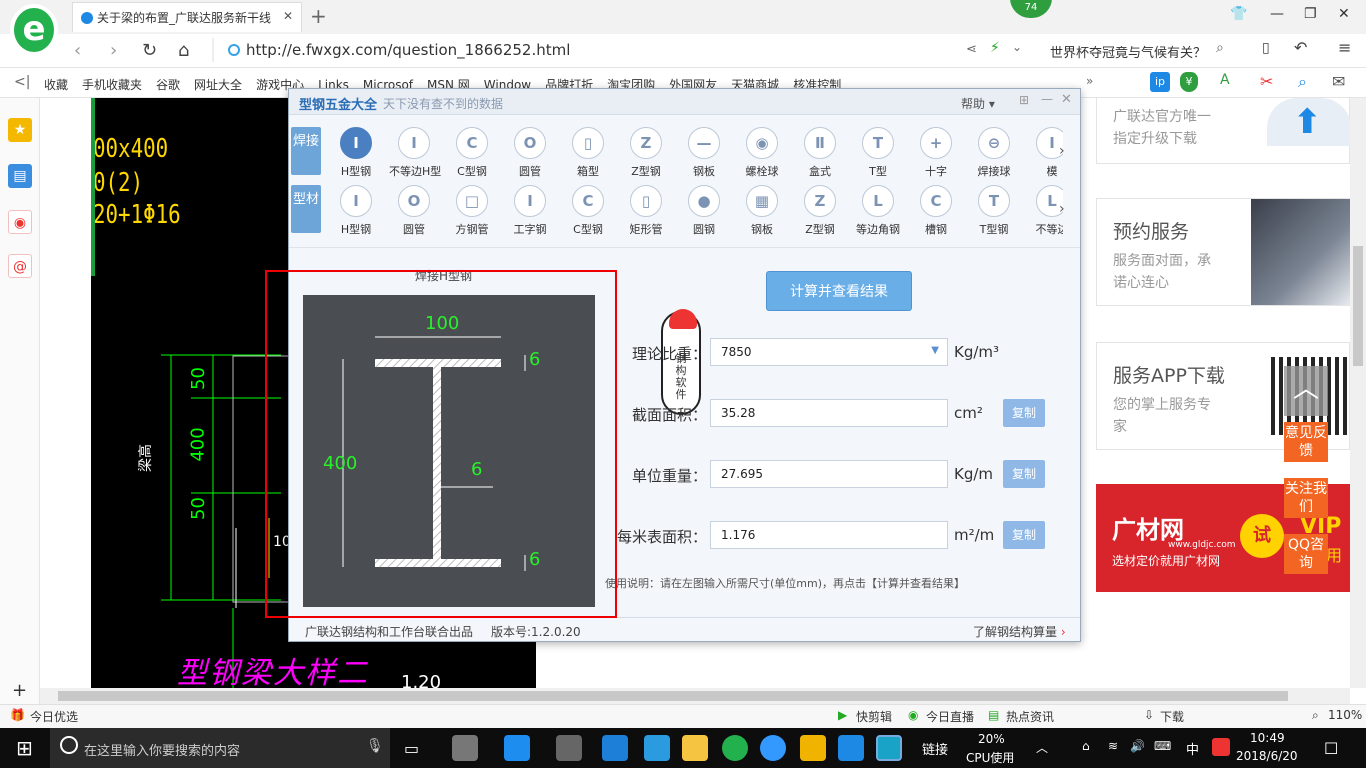 The image size is (1366, 768). What do you see at coordinates (1345, 715) in the screenshot?
I see `zoom-level: 110%` at bounding box center [1345, 715].